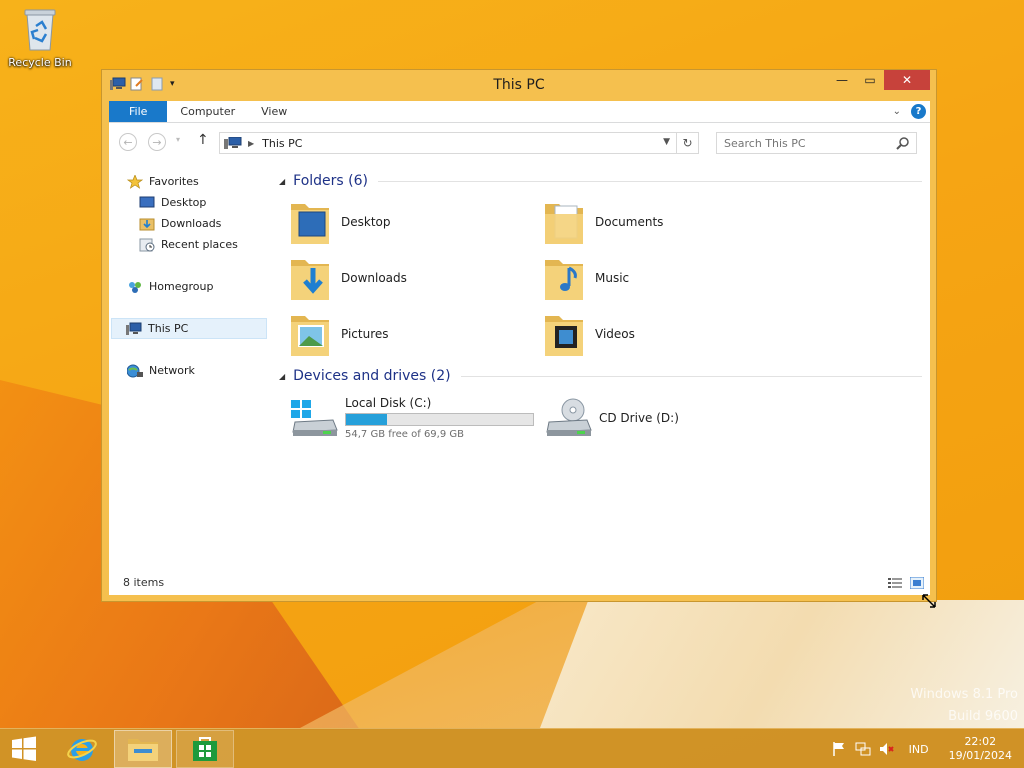 The image size is (1024, 768). What do you see at coordinates (918, 111) in the screenshot?
I see `help-icon: ?` at bounding box center [918, 111].